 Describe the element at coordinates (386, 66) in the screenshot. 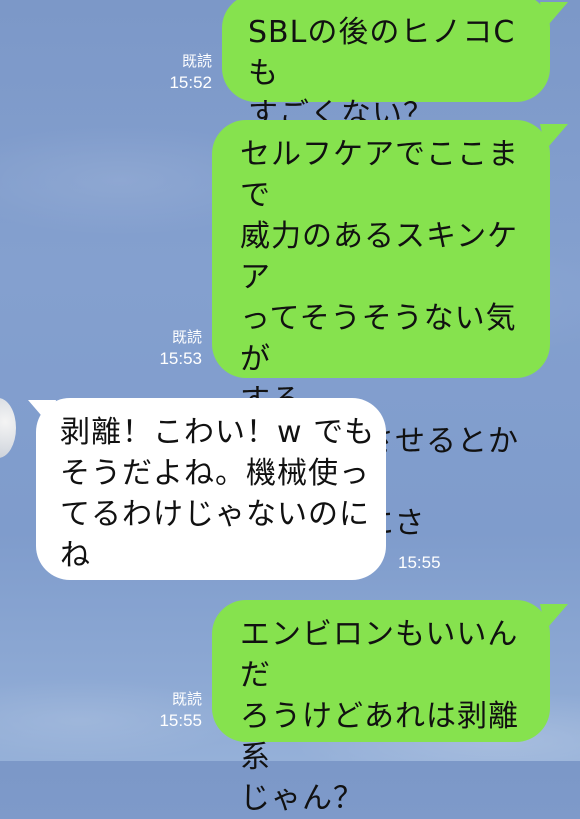

I see `message-bubble-outgoing: SBLの後のヒノコCも すごくない？` at that location.